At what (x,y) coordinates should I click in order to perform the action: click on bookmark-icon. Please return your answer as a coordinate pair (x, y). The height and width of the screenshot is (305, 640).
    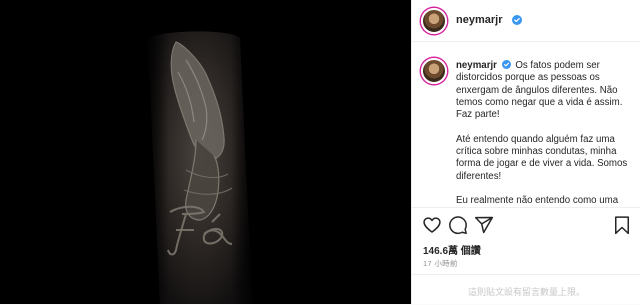
    Looking at the image, I should click on (622, 225).